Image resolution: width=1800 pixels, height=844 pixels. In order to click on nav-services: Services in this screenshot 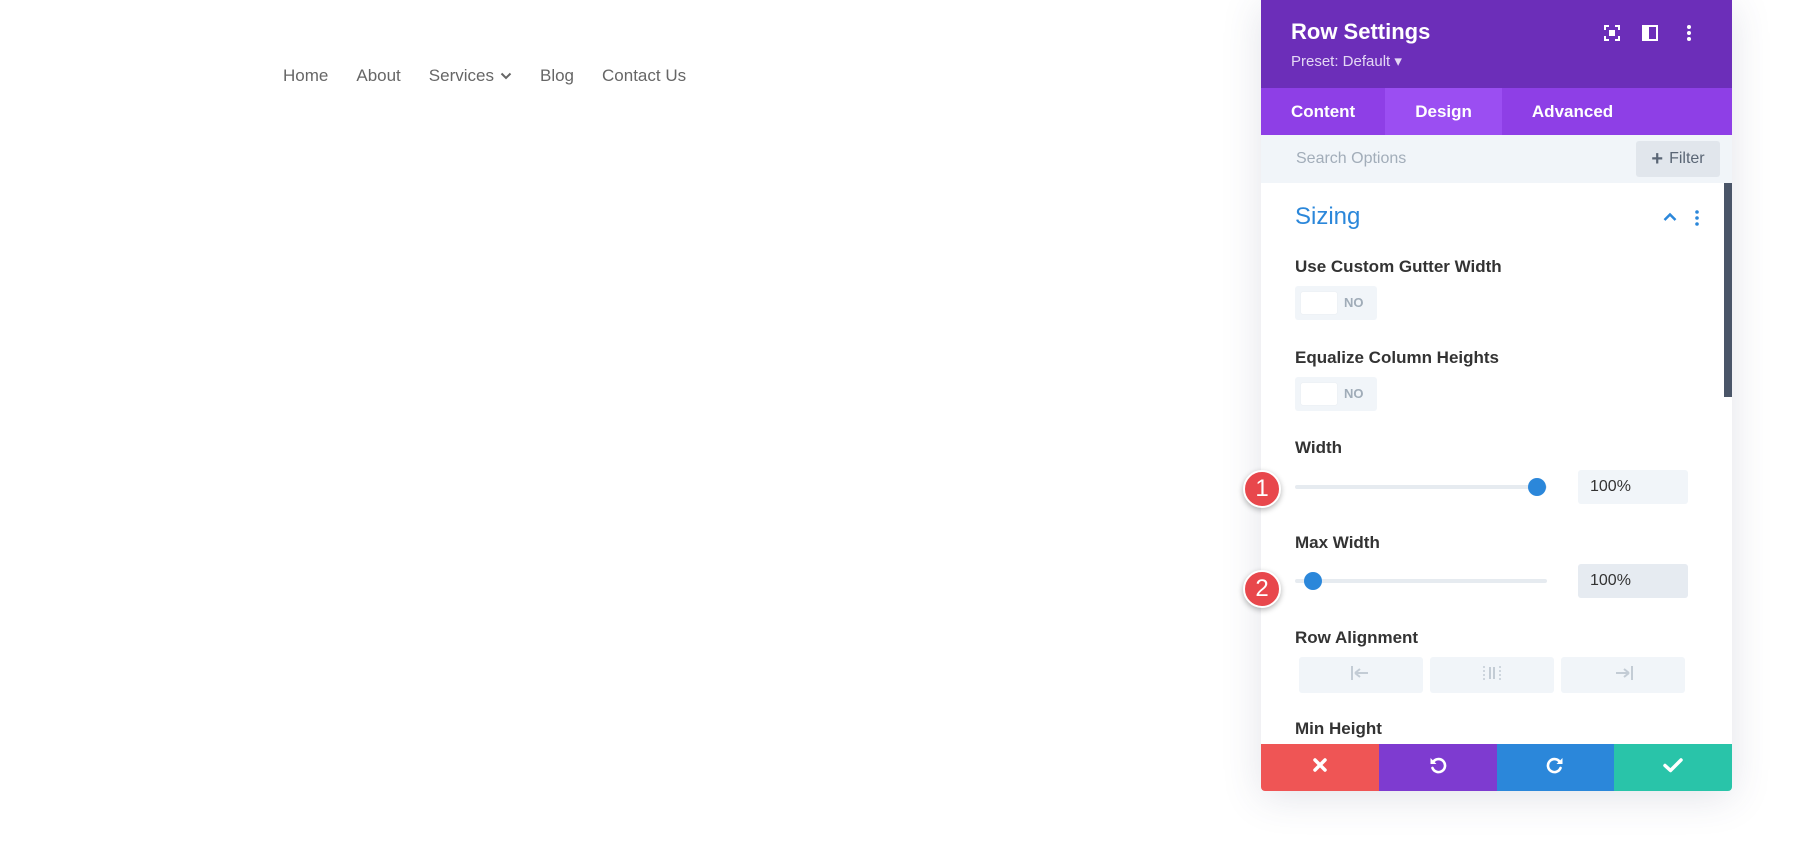, I will do `click(470, 76)`.